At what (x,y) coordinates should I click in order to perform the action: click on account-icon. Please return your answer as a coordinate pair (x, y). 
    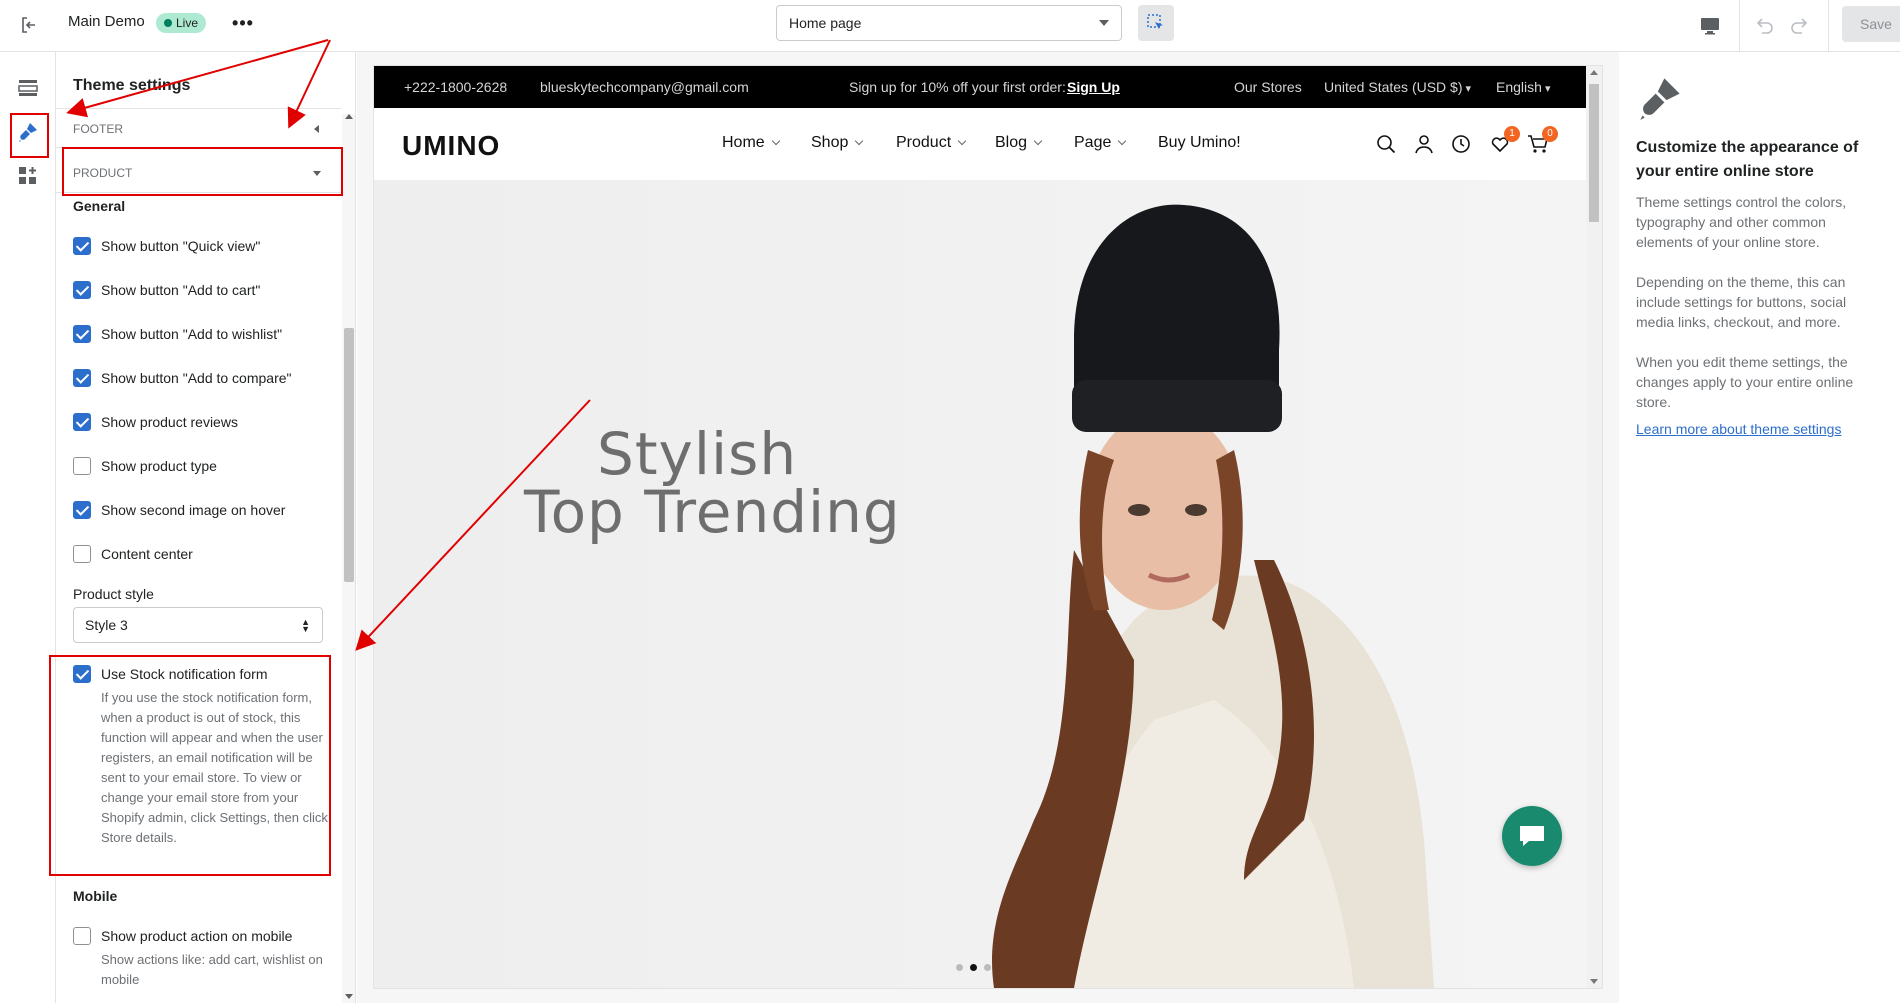
    Looking at the image, I should click on (1424, 144).